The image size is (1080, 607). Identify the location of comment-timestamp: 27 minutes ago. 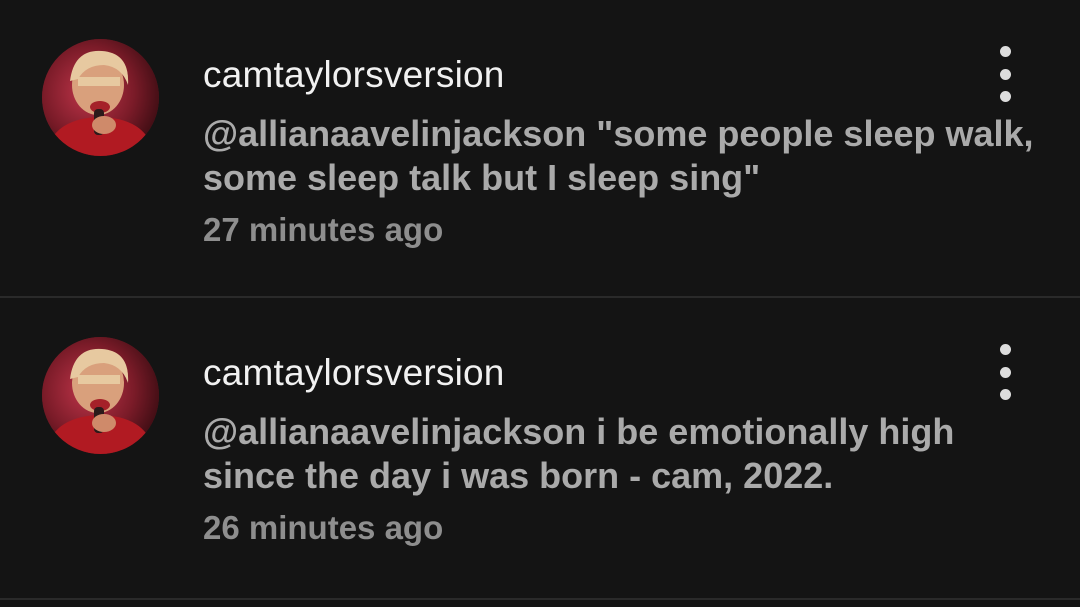
(323, 229).